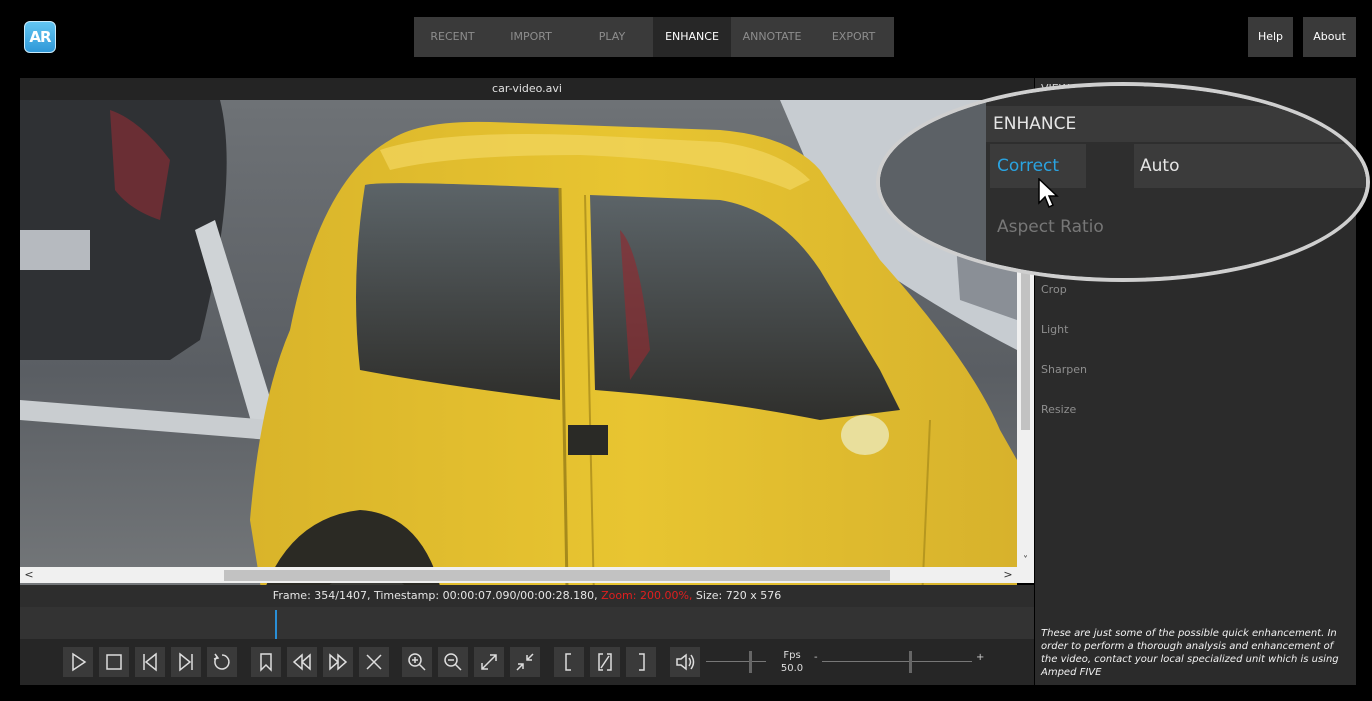  What do you see at coordinates (452, 37) in the screenshot?
I see `tab-recent: RECENT` at bounding box center [452, 37].